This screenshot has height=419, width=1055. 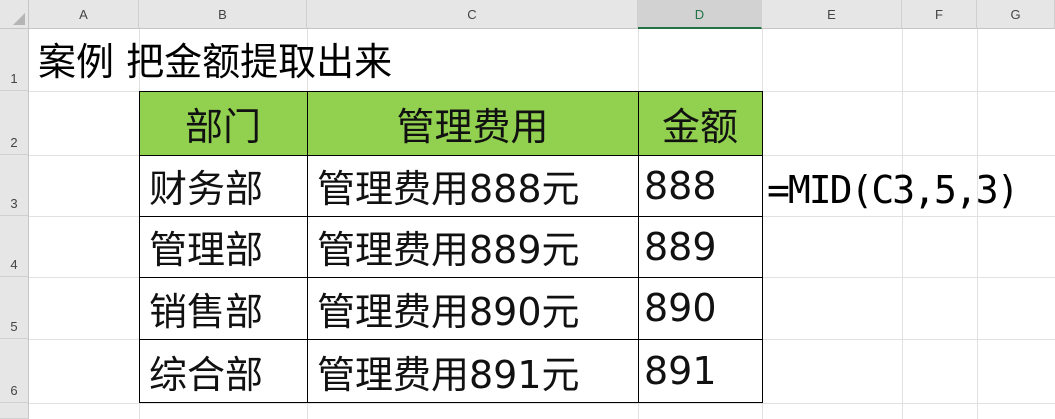 What do you see at coordinates (14, 246) in the screenshot?
I see `row-header-4: 4` at bounding box center [14, 246].